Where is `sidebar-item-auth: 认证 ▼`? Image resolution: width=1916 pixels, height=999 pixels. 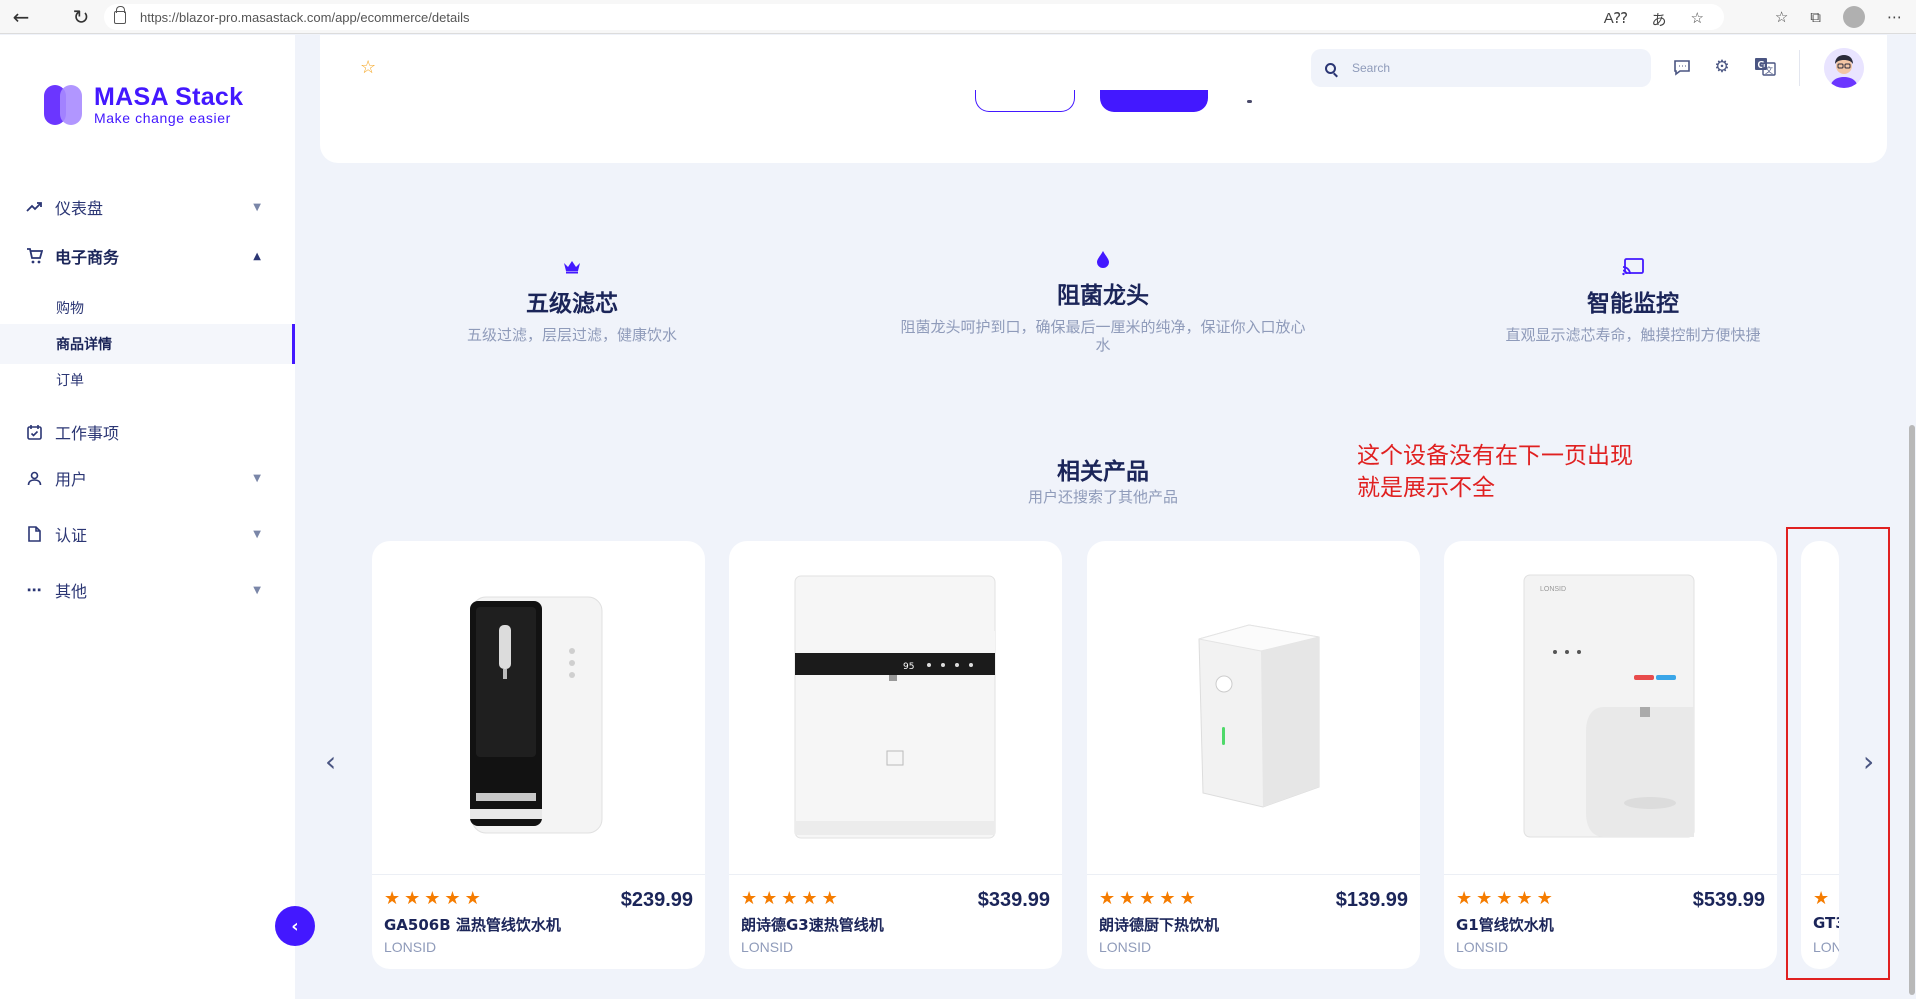 sidebar-item-auth: 认证 ▼ is located at coordinates (147, 534).